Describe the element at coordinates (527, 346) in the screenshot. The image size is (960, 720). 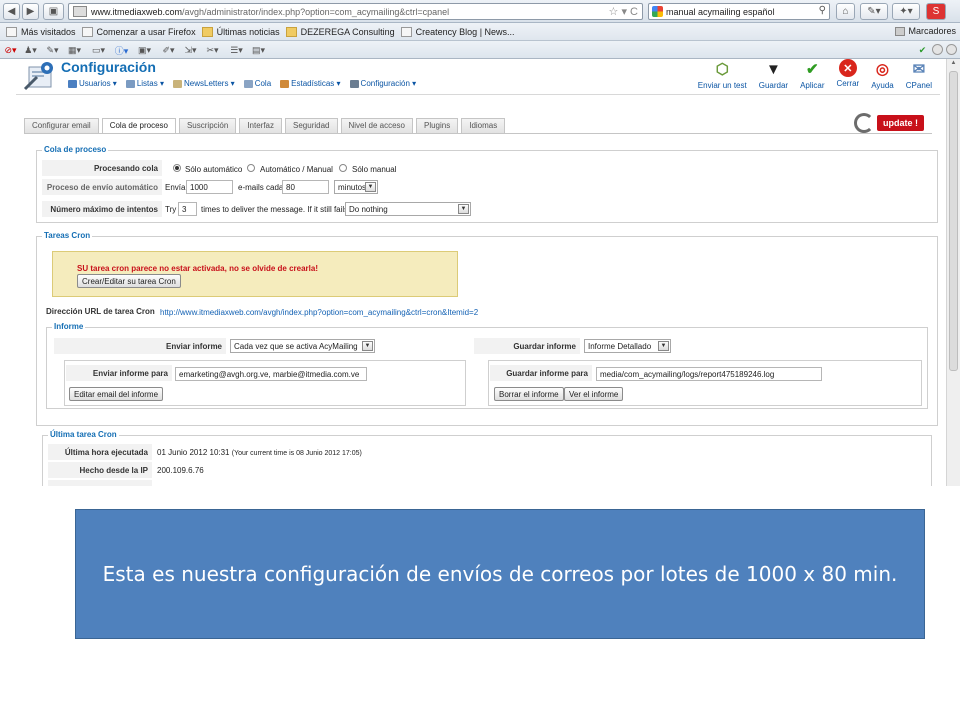
I see `guardar-informe-label: Guardar informe` at that location.